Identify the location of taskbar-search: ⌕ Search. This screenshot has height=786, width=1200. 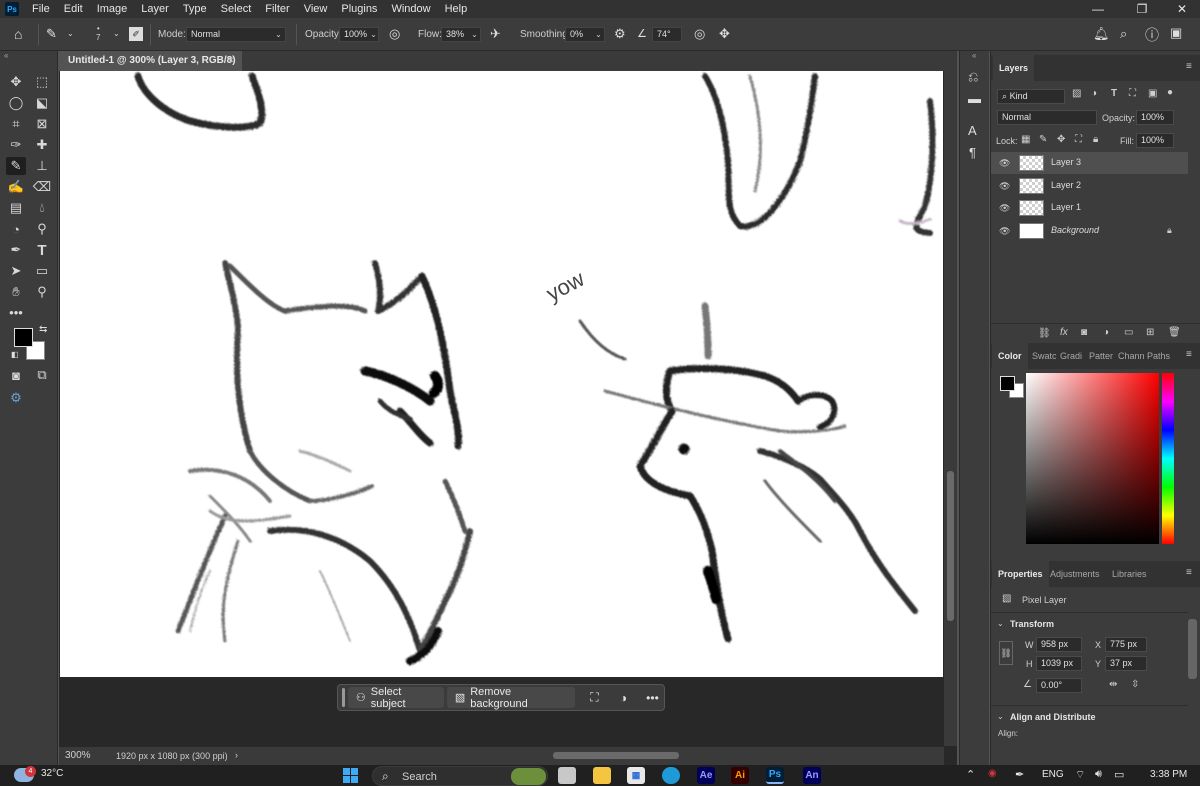
(460, 776).